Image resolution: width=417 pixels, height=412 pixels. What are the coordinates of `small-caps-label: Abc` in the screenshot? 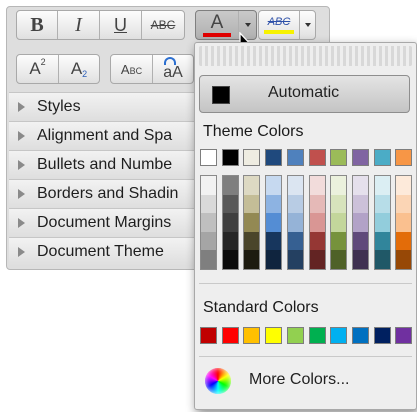 It's located at (131, 69).